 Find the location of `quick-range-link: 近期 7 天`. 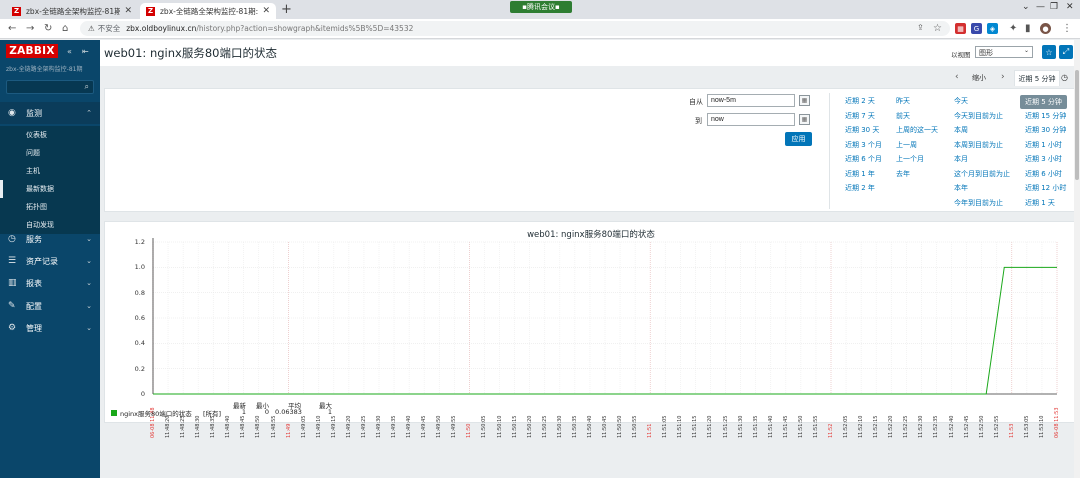

quick-range-link: 近期 7 天 is located at coordinates (860, 116).